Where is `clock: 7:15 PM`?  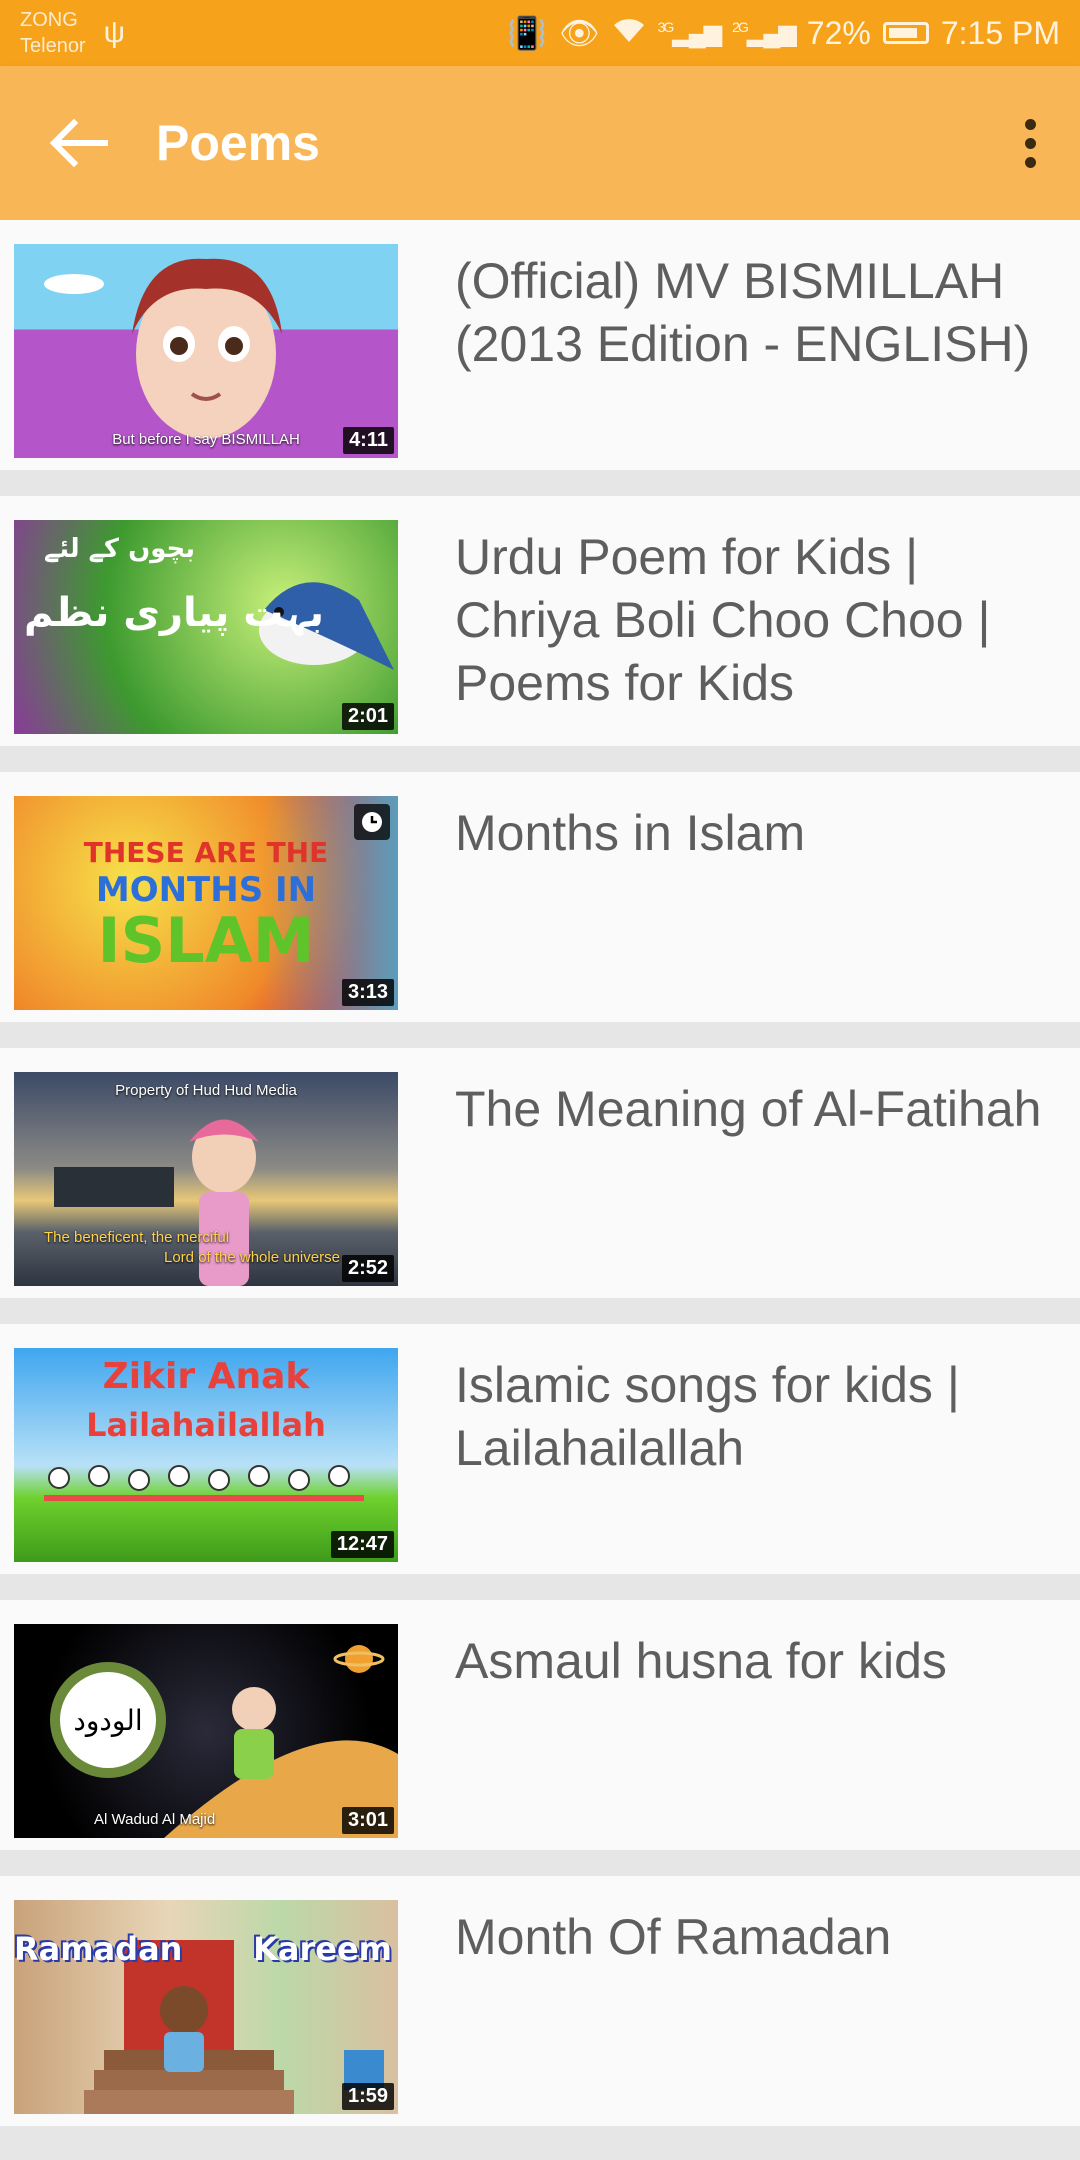
clock: 7:15 PM is located at coordinates (1000, 32).